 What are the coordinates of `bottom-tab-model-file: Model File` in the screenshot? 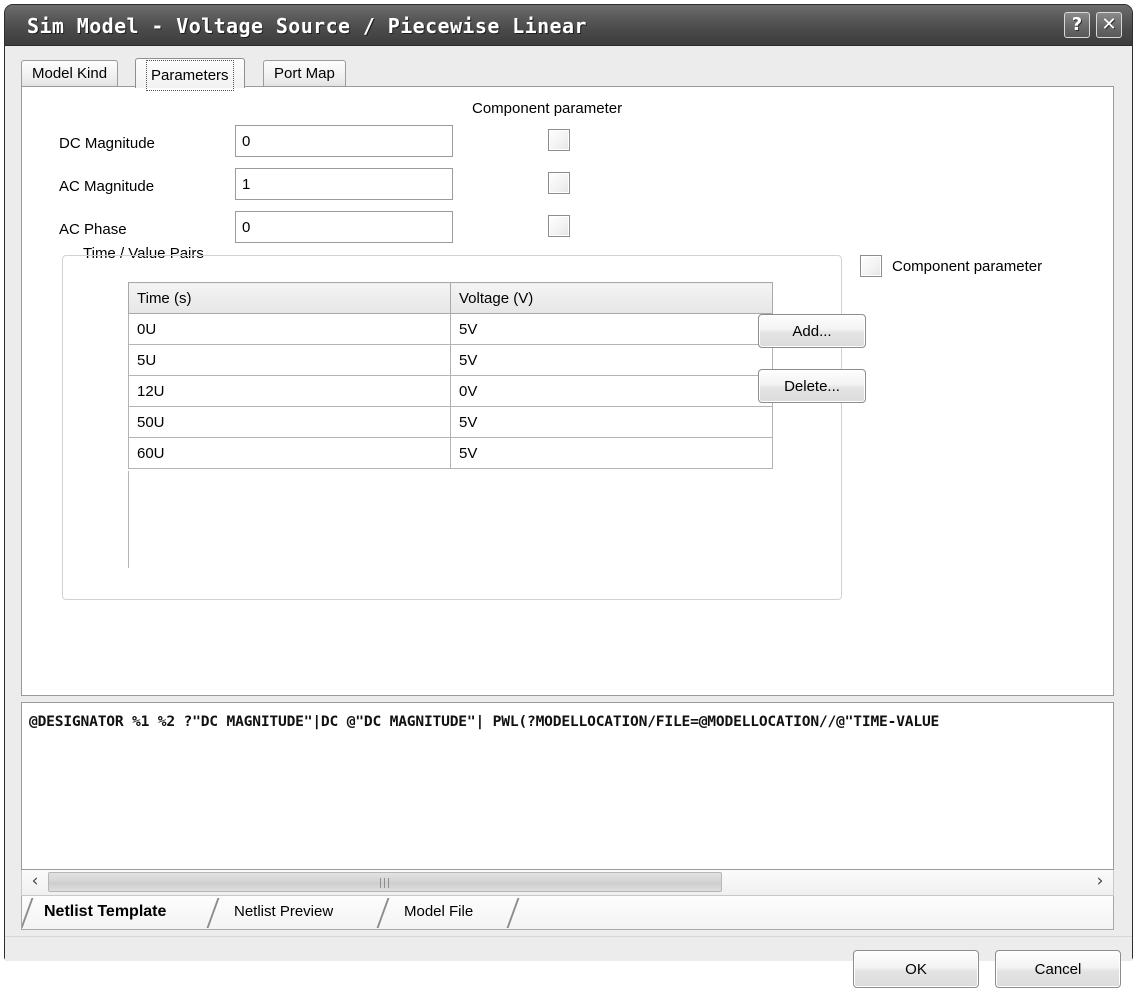 It's located at (438, 912).